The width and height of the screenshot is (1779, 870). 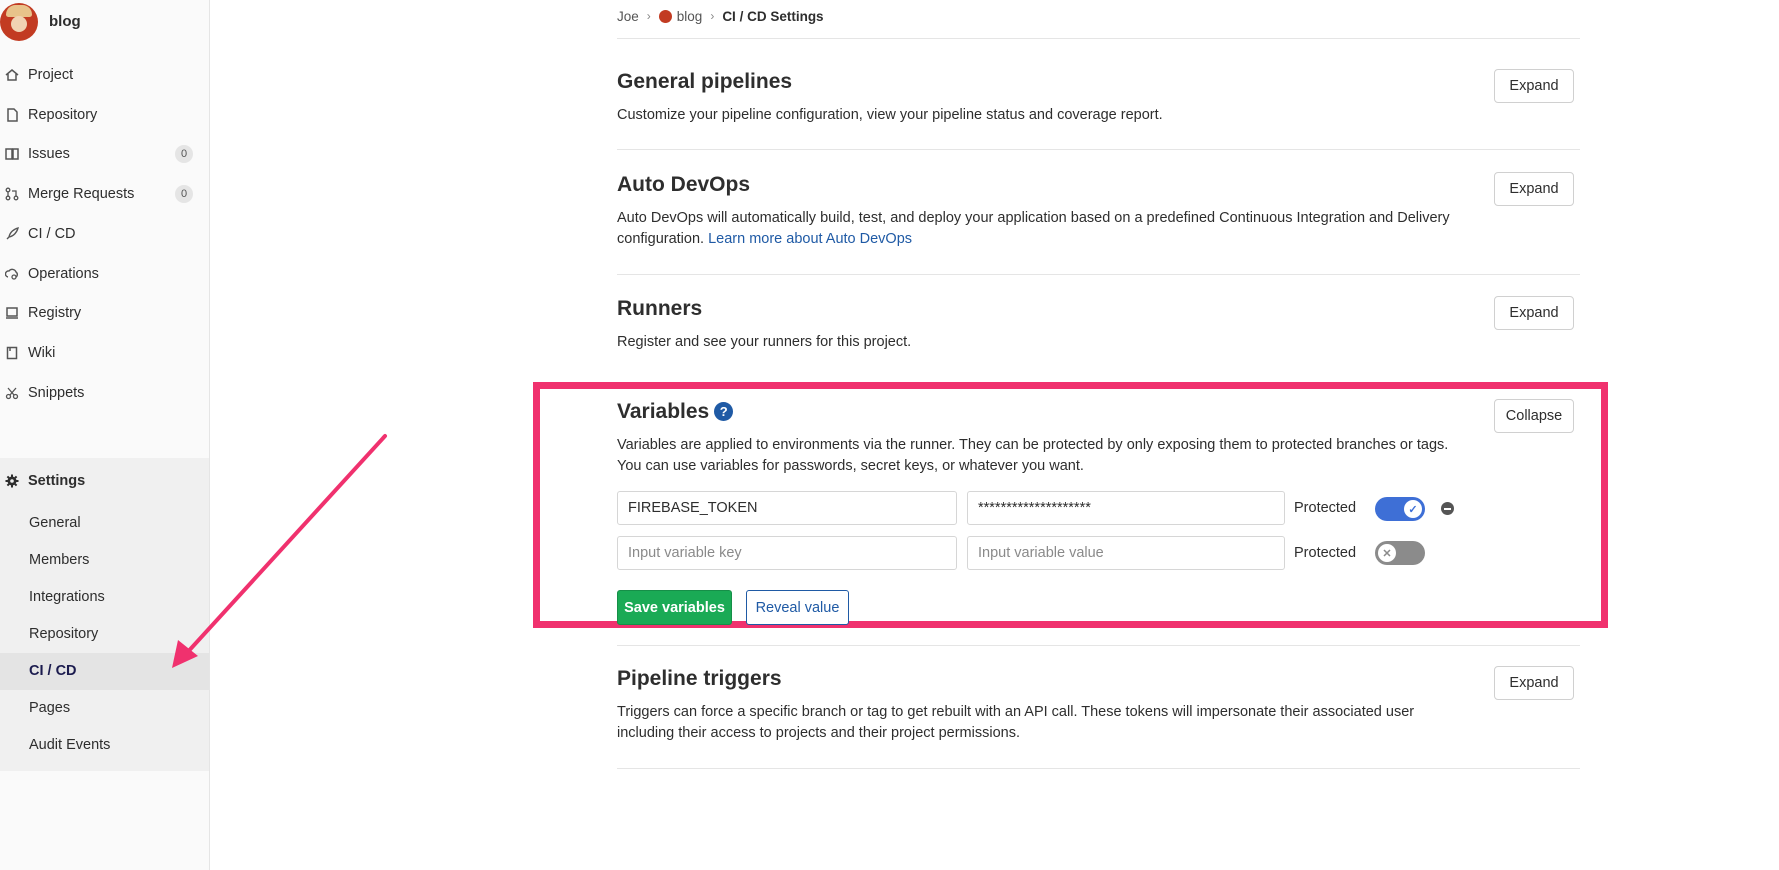 What do you see at coordinates (628, 16) in the screenshot?
I see `breadcrumb-user: Joe` at bounding box center [628, 16].